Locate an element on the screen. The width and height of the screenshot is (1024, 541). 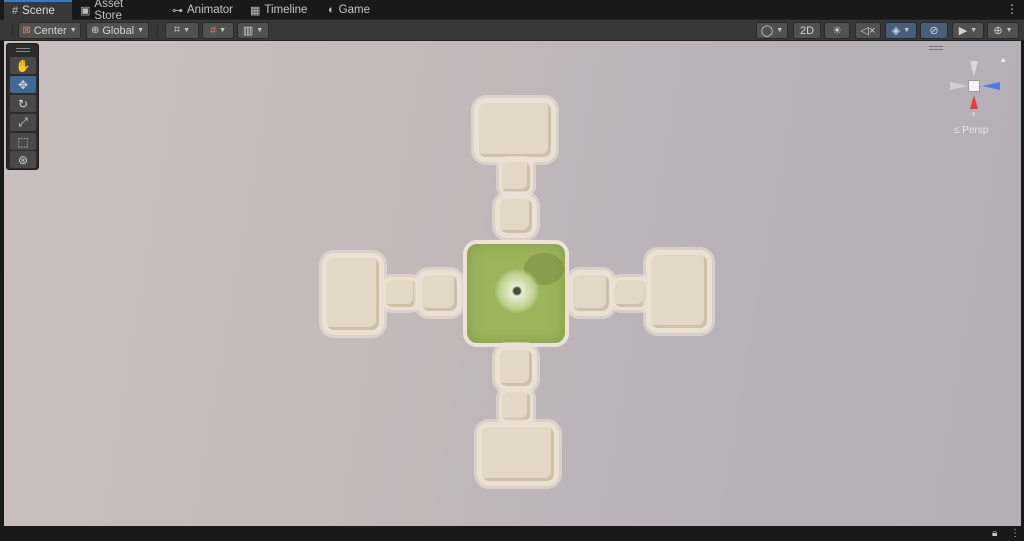
room-tile-east is located at coordinates (679, 291).